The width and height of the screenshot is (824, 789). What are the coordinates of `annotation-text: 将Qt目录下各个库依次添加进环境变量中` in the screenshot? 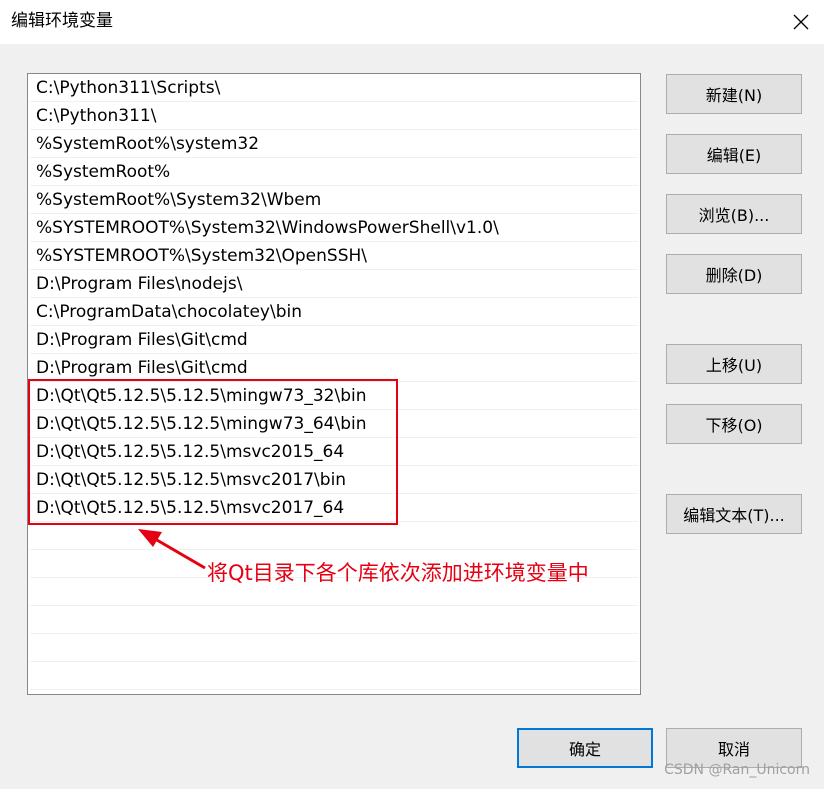 It's located at (398, 573).